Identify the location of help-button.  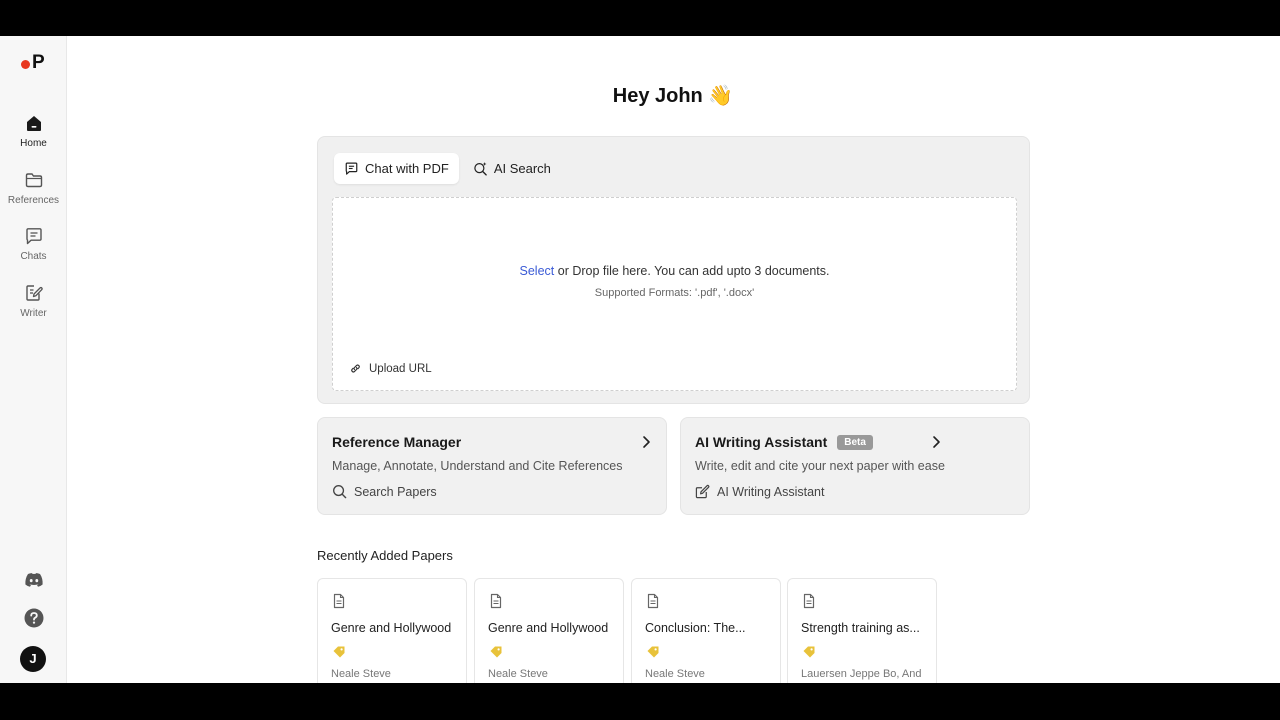
(33, 618).